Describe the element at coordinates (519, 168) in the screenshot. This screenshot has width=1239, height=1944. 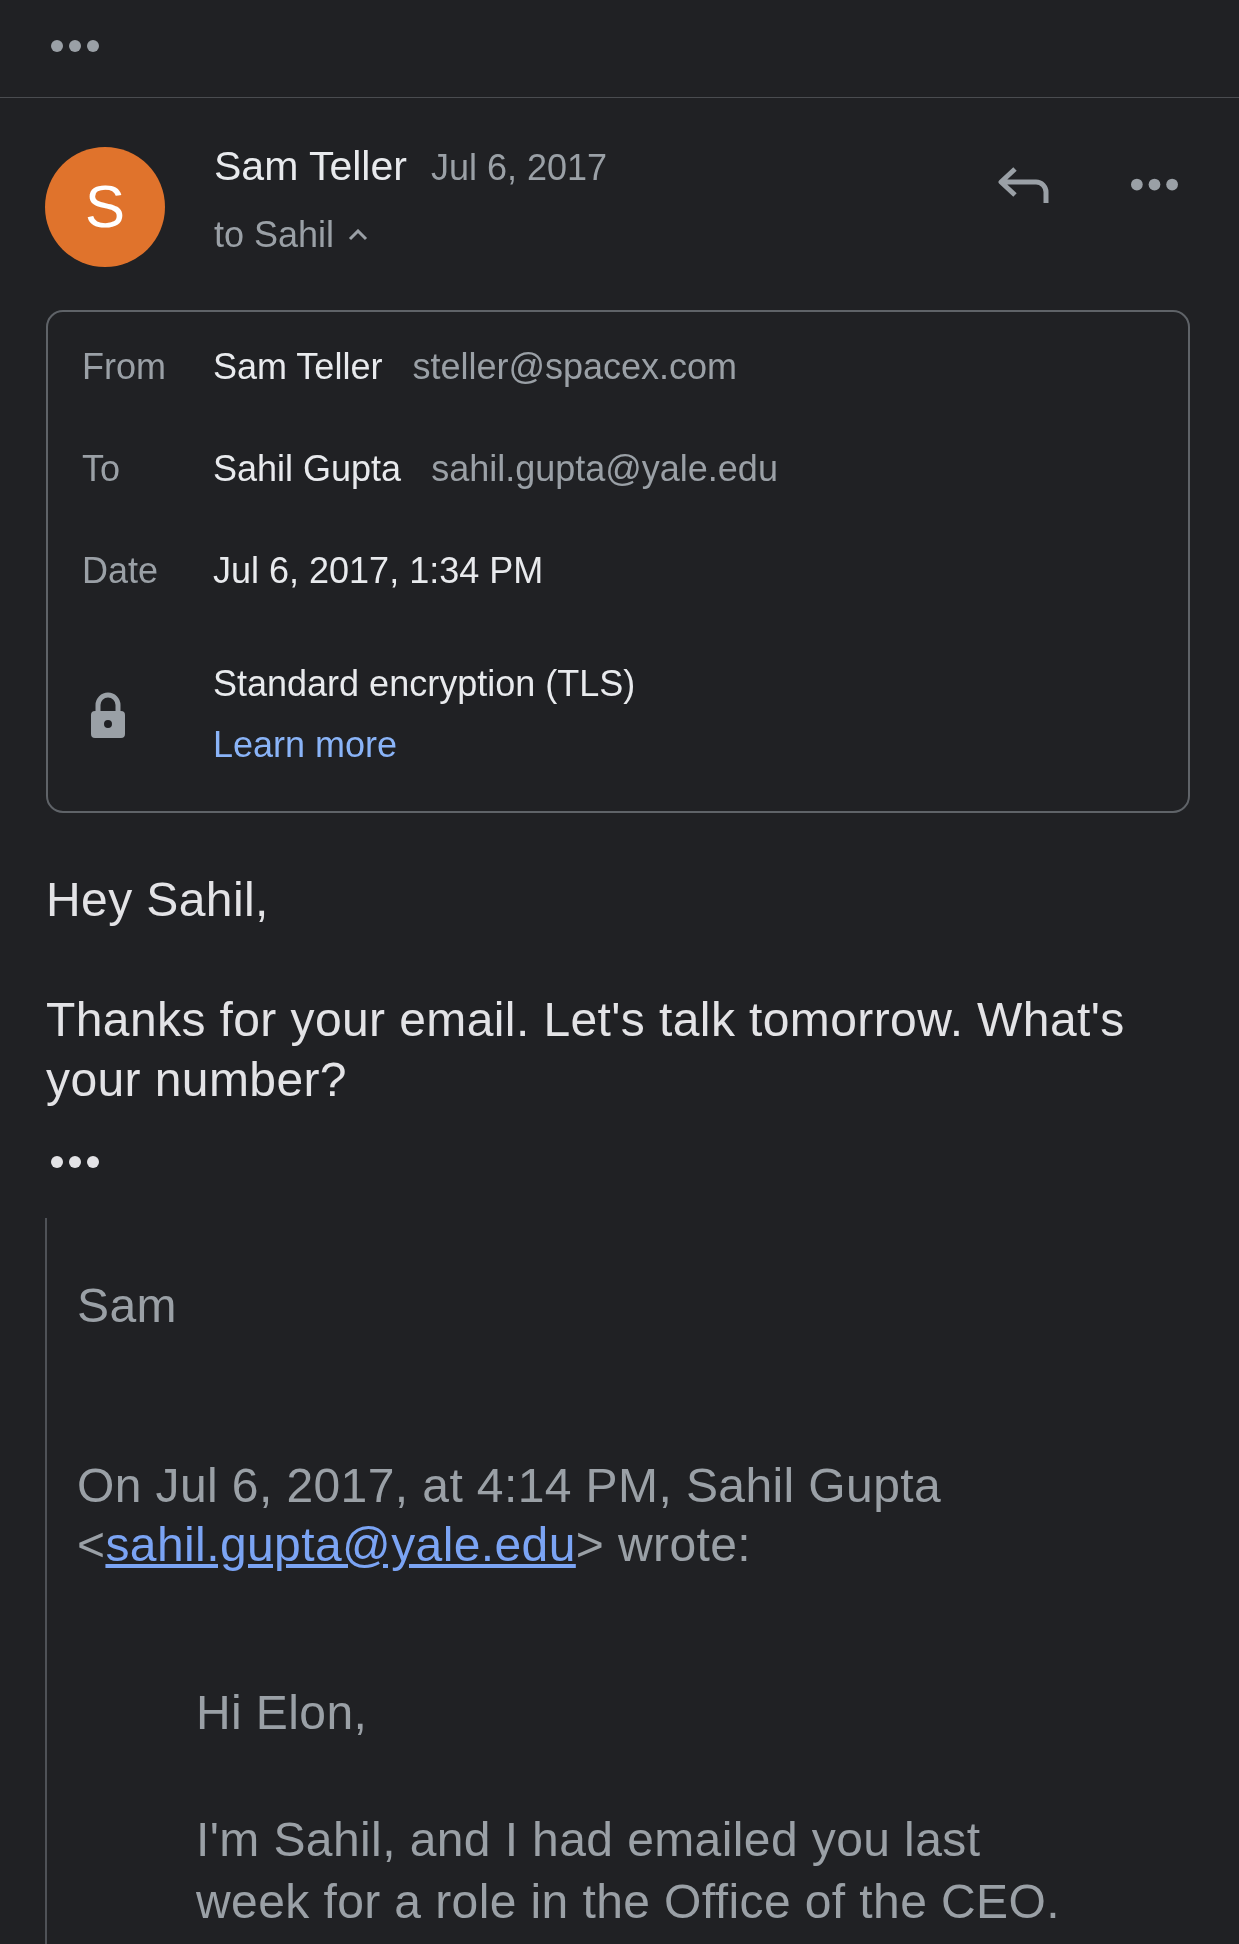
I see `message-date: Jul 6, 2017` at that location.